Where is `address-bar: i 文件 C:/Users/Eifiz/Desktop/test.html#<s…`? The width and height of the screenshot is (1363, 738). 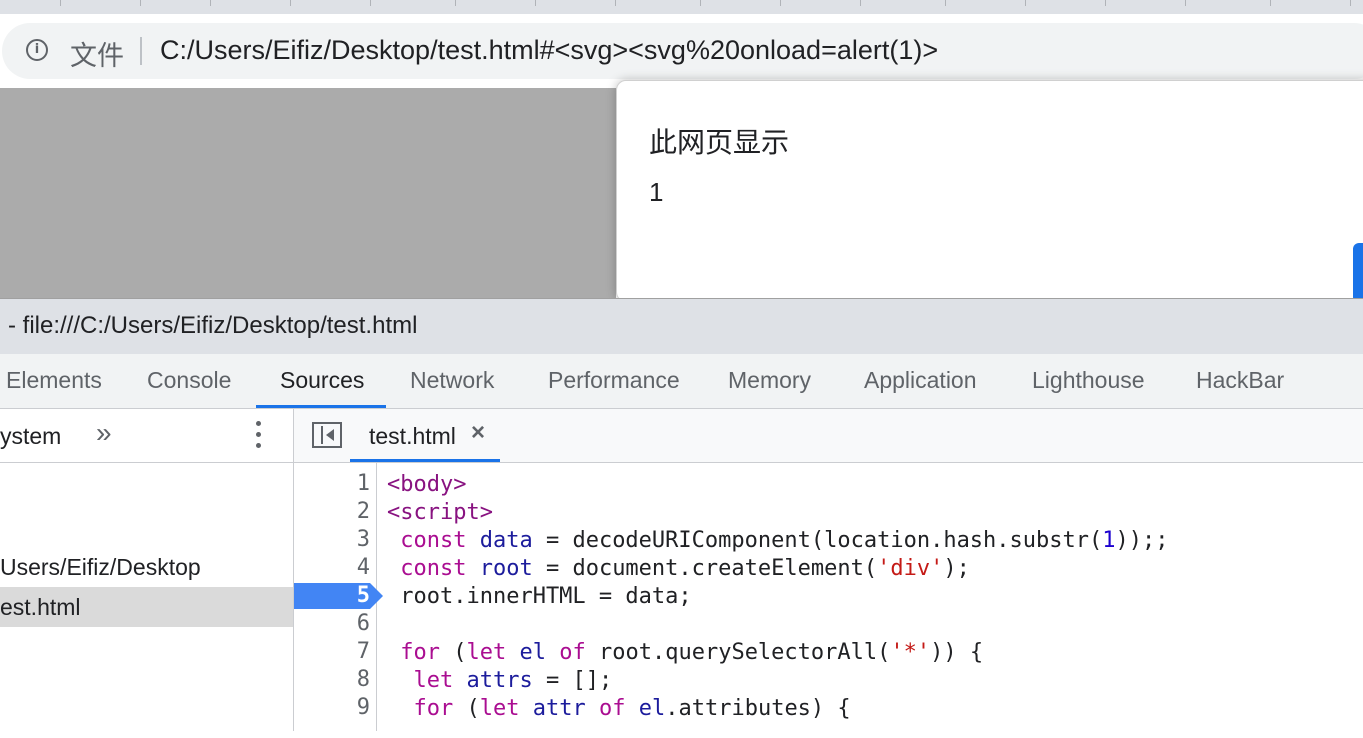 address-bar: i 文件 C:/Users/Eifiz/Desktop/test.html#<s… is located at coordinates (681, 51).